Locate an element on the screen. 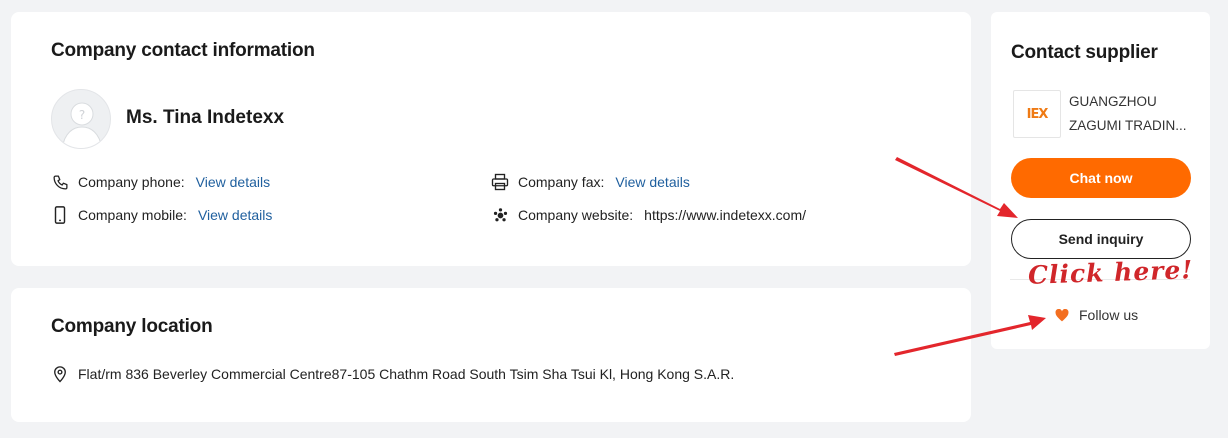 This screenshot has height=438, width=1228. company-location-title: Company location is located at coordinates (132, 326).